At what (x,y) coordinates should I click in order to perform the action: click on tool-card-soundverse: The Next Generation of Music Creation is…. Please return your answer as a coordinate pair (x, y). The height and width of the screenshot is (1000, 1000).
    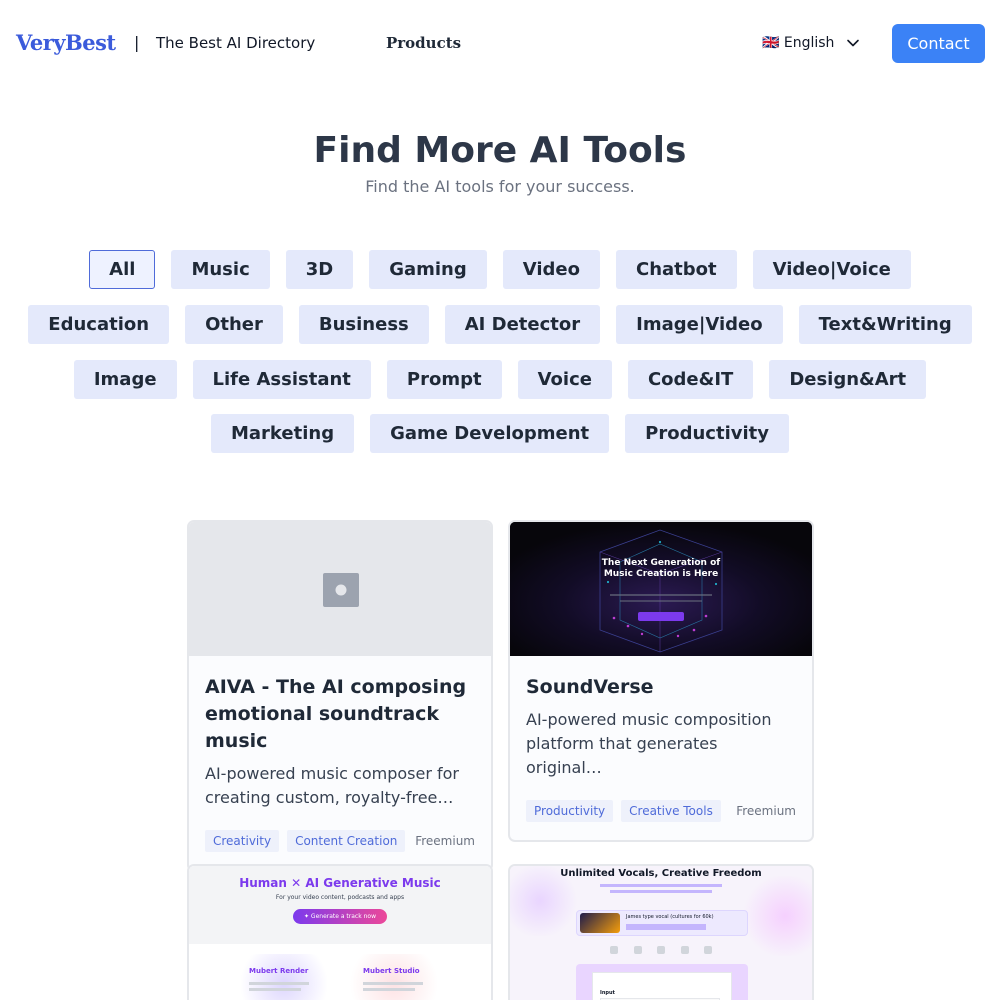
    Looking at the image, I should click on (661, 681).